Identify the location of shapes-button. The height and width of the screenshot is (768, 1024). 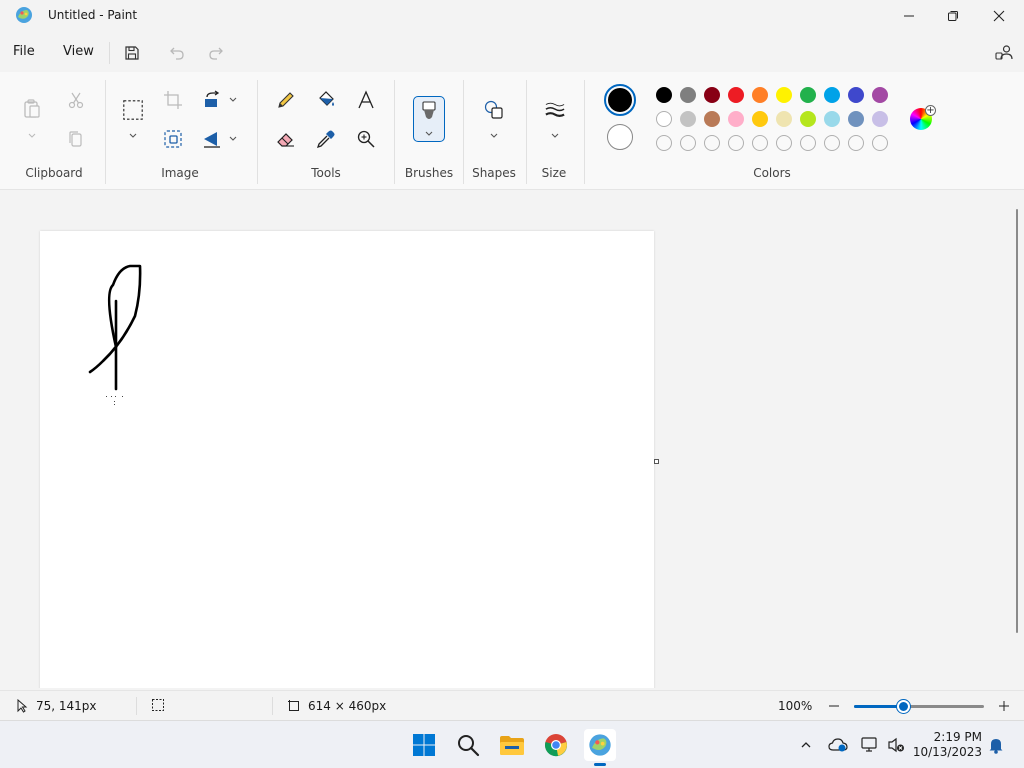
(494, 110).